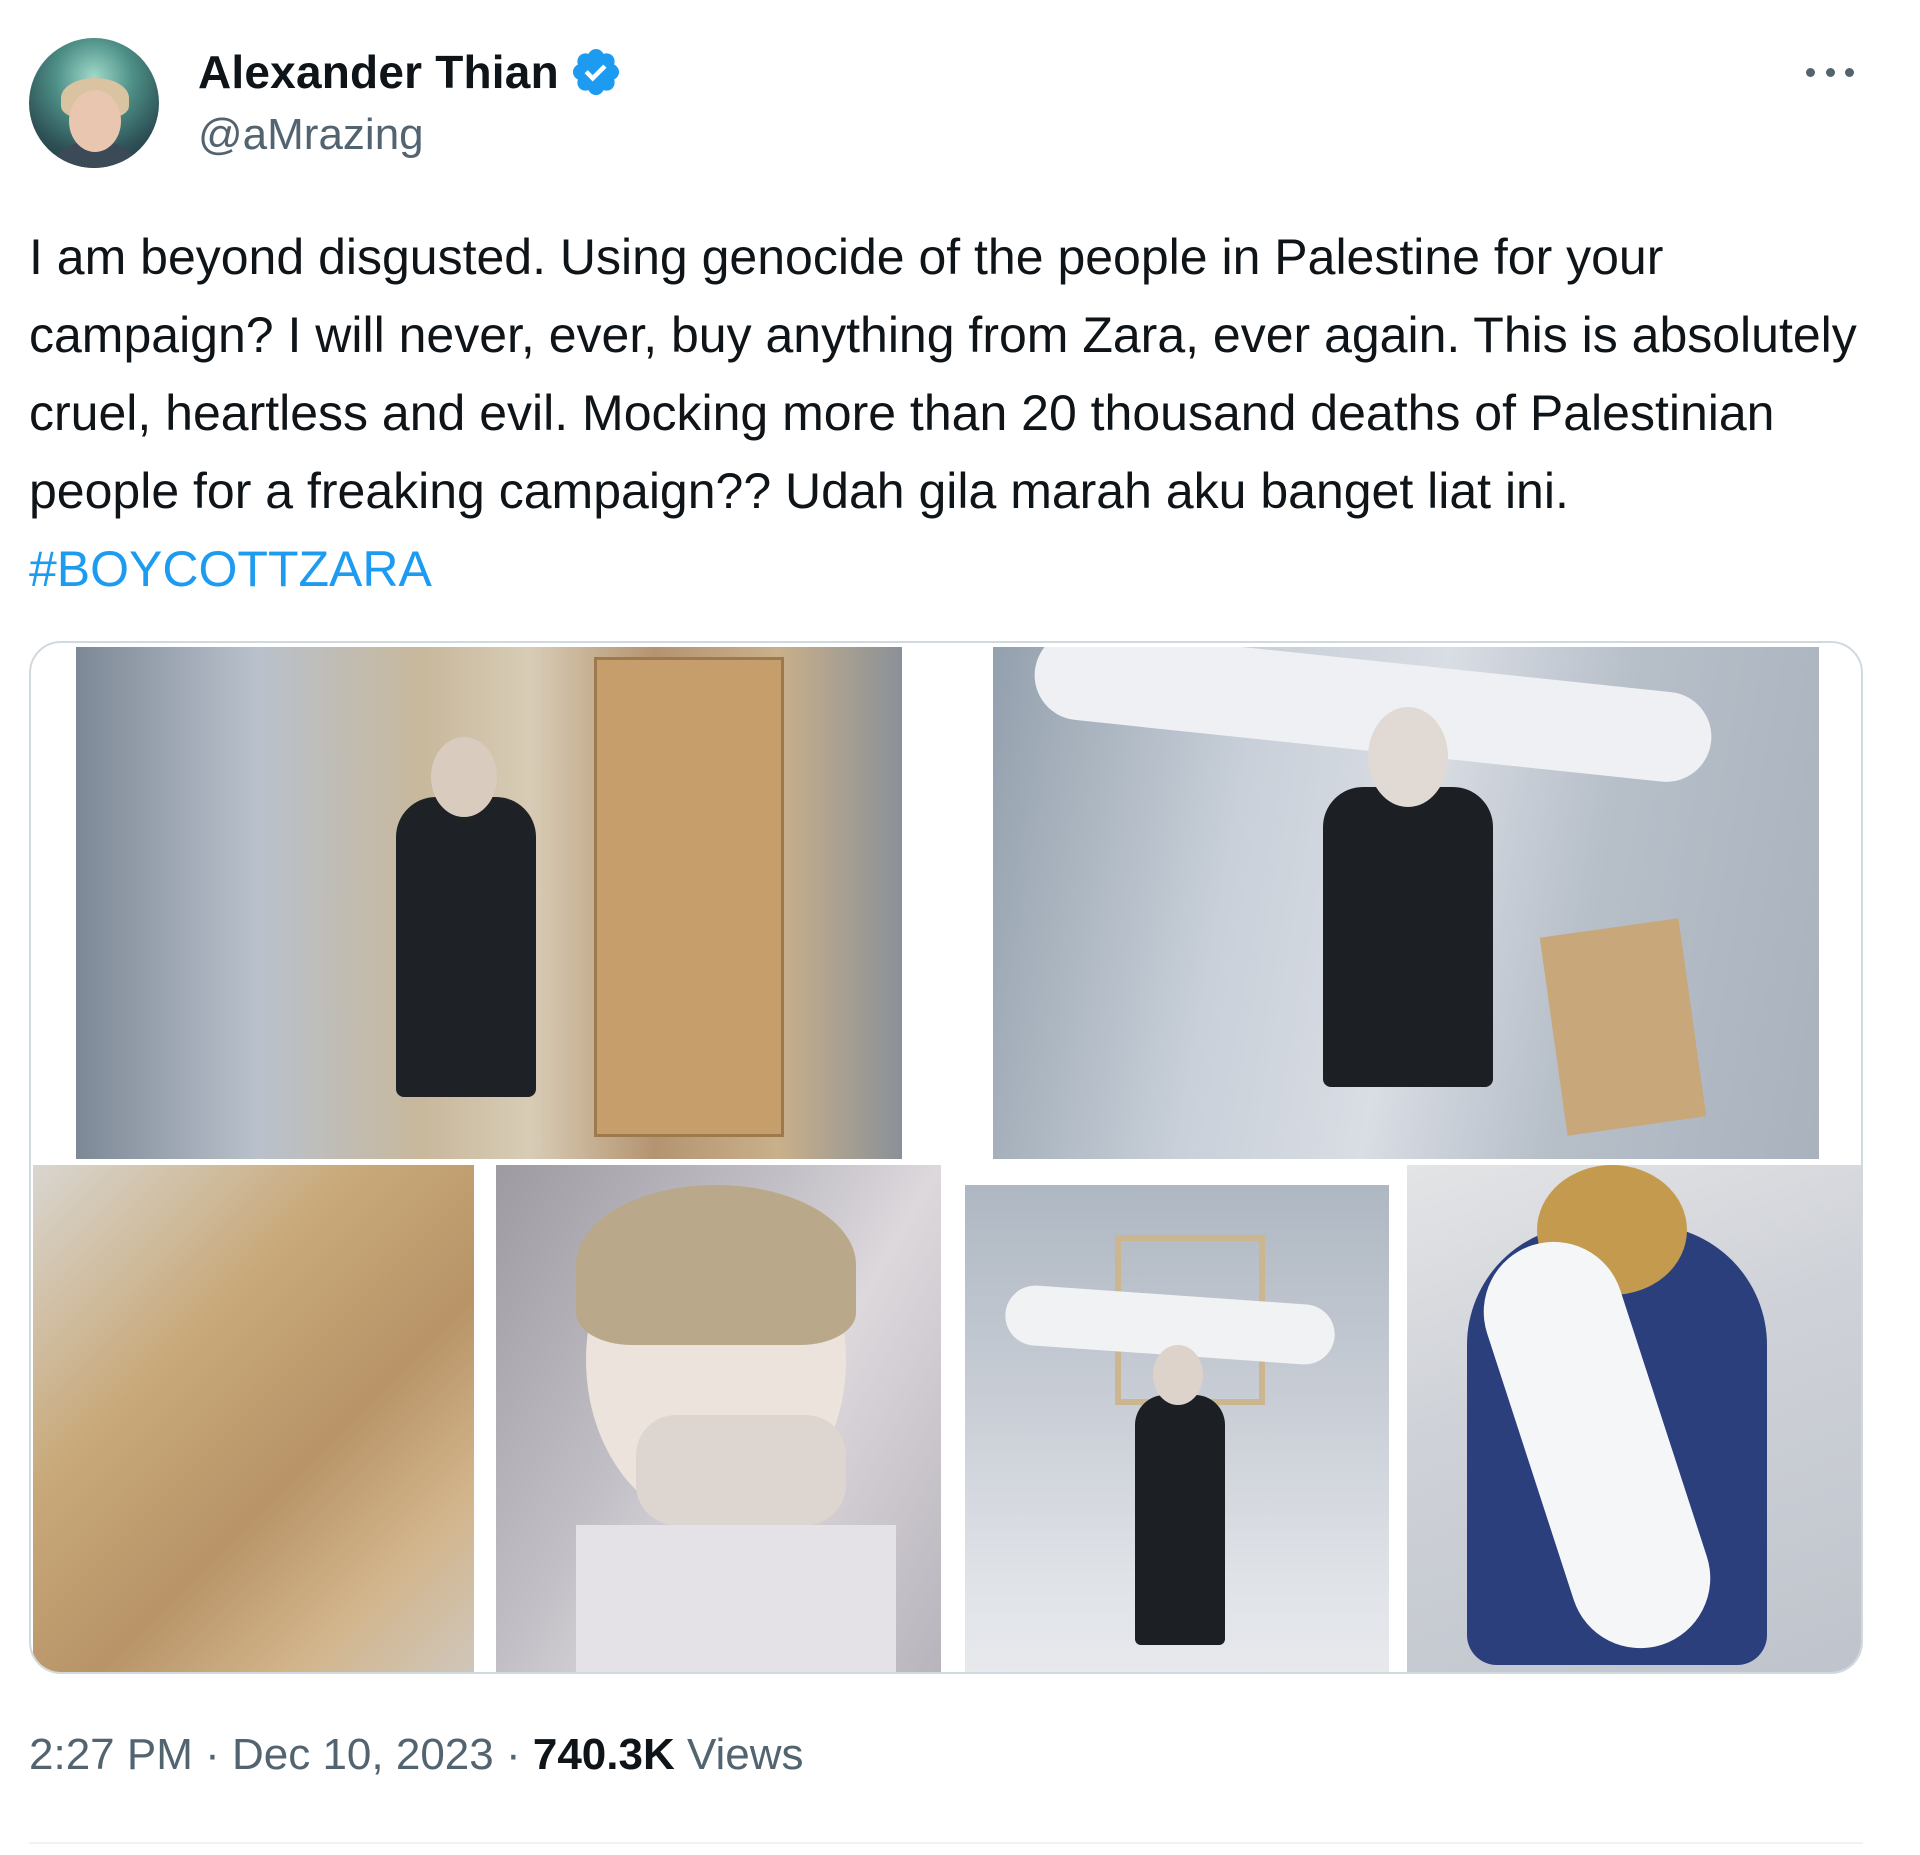 Image resolution: width=1920 pixels, height=1855 pixels. What do you see at coordinates (689, 897) in the screenshot?
I see `image-detail-door` at bounding box center [689, 897].